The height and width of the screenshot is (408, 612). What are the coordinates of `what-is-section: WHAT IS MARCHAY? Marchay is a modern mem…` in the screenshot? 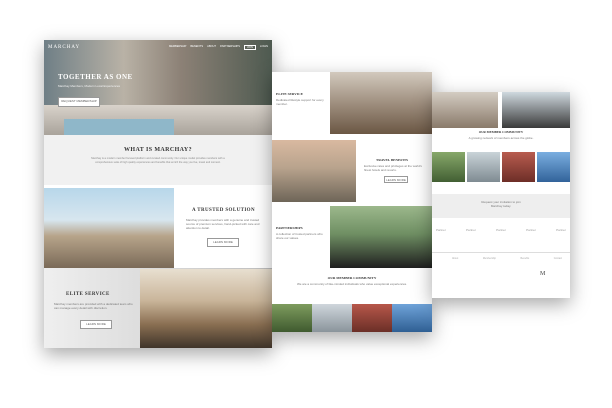 It's located at (158, 160).